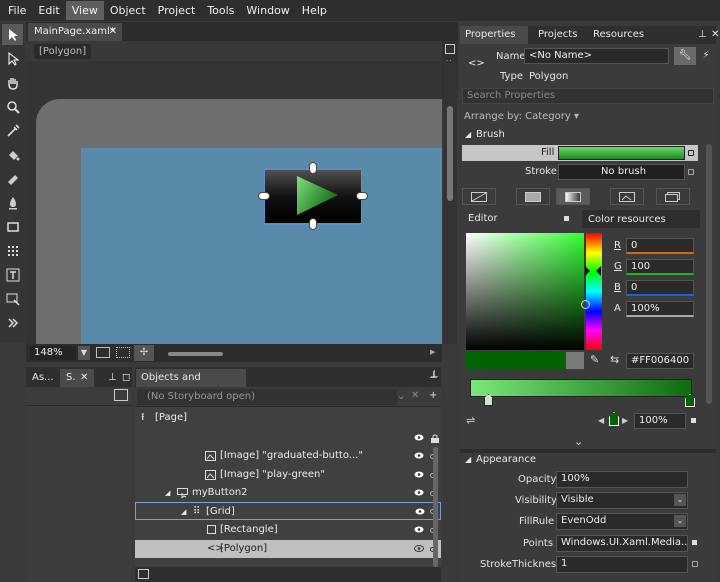  Describe the element at coordinates (123, 352) in the screenshot. I see `snap-grid-icon` at that location.